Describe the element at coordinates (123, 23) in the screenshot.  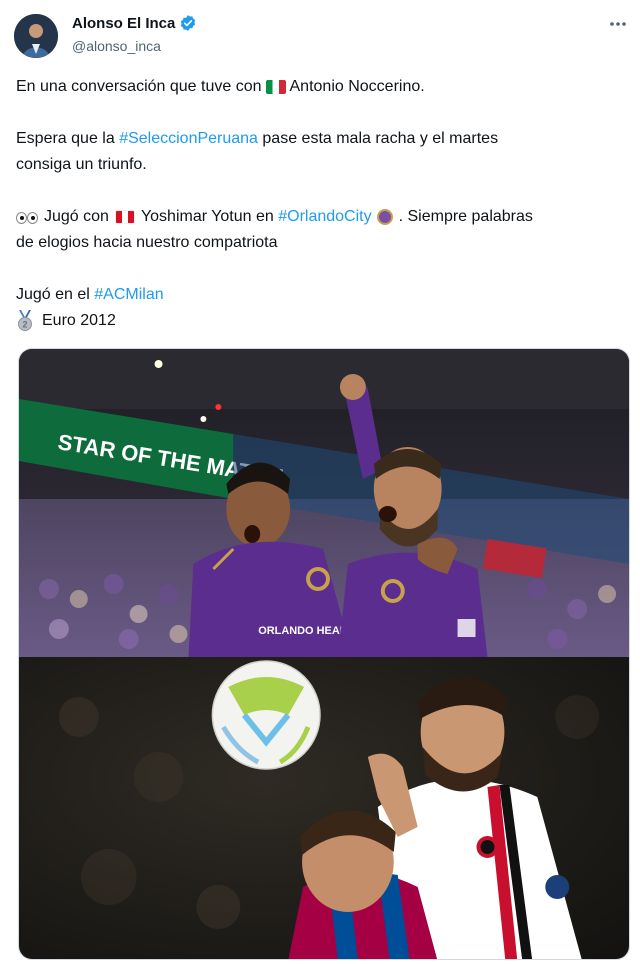
I see `author-name: Alonso El Inca` at that location.